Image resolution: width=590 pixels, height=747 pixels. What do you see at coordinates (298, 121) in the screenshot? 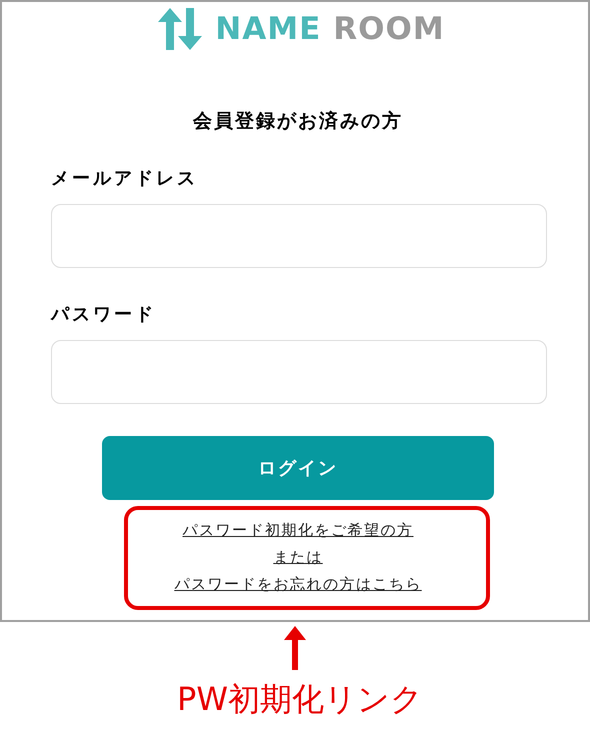
I see `section-heading: 会員登録がお済みの方` at bounding box center [298, 121].